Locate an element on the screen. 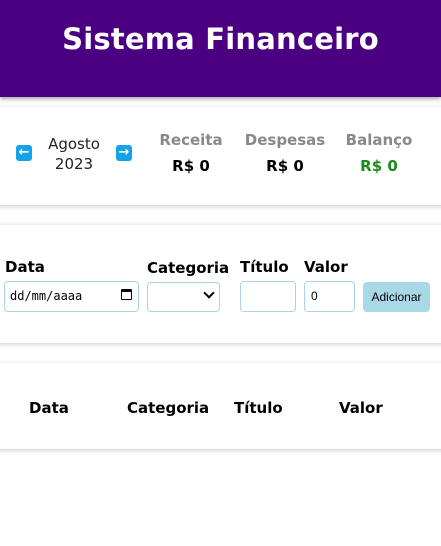 The width and height of the screenshot is (441, 546). calendar-icon is located at coordinates (126, 294).